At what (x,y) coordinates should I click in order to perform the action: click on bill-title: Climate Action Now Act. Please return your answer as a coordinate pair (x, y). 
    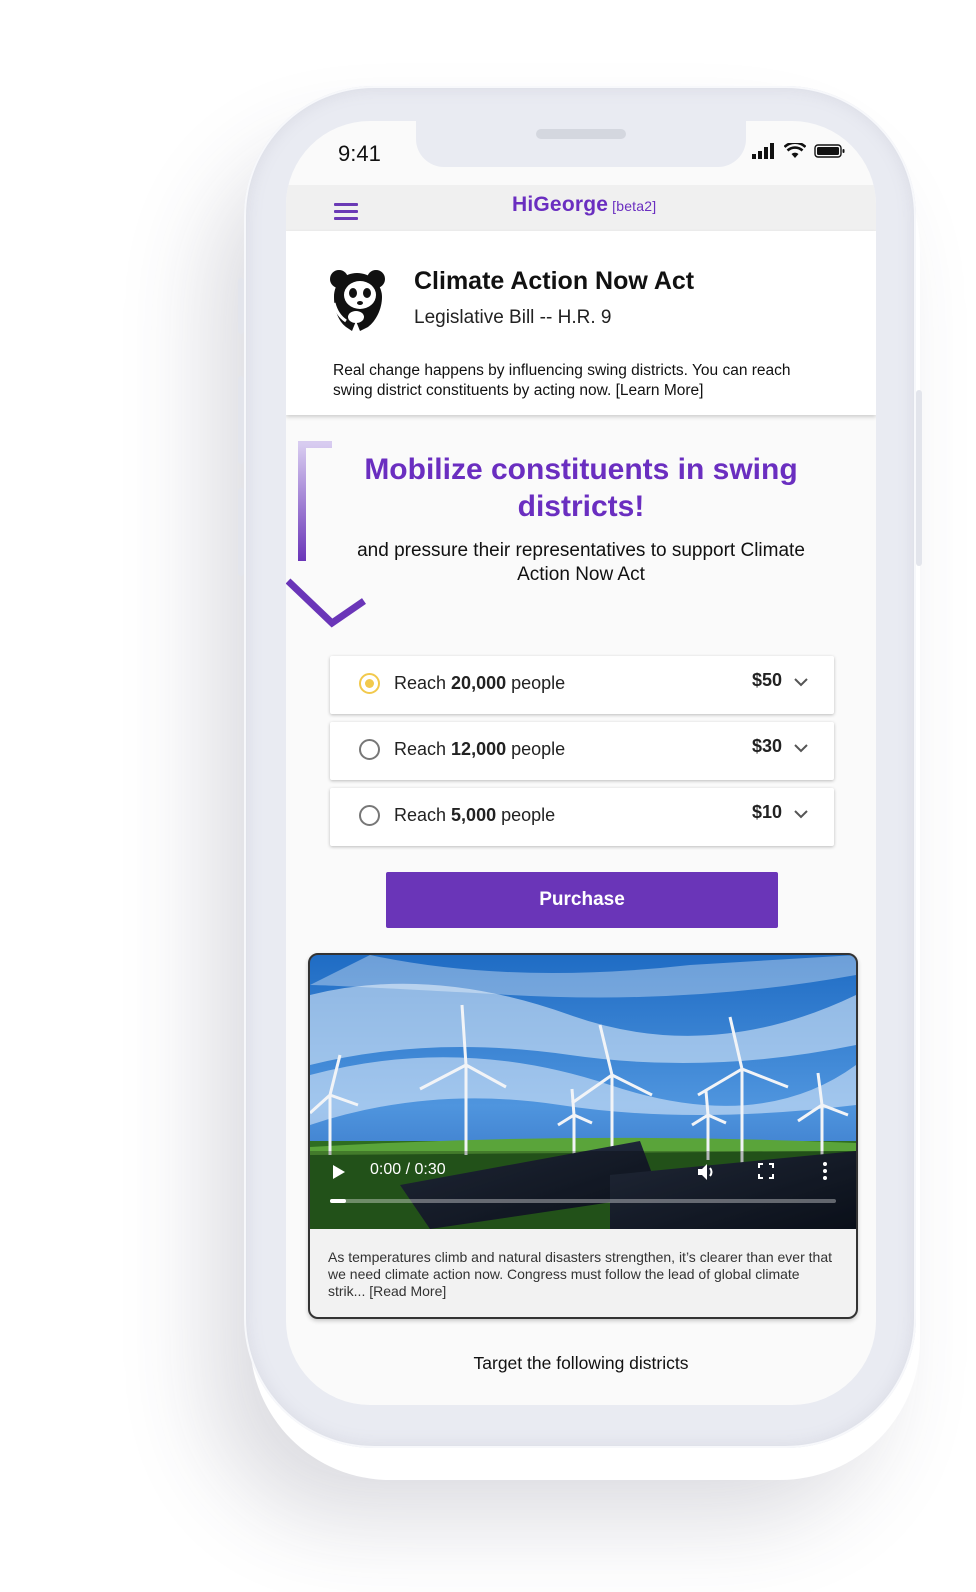
    Looking at the image, I should click on (554, 281).